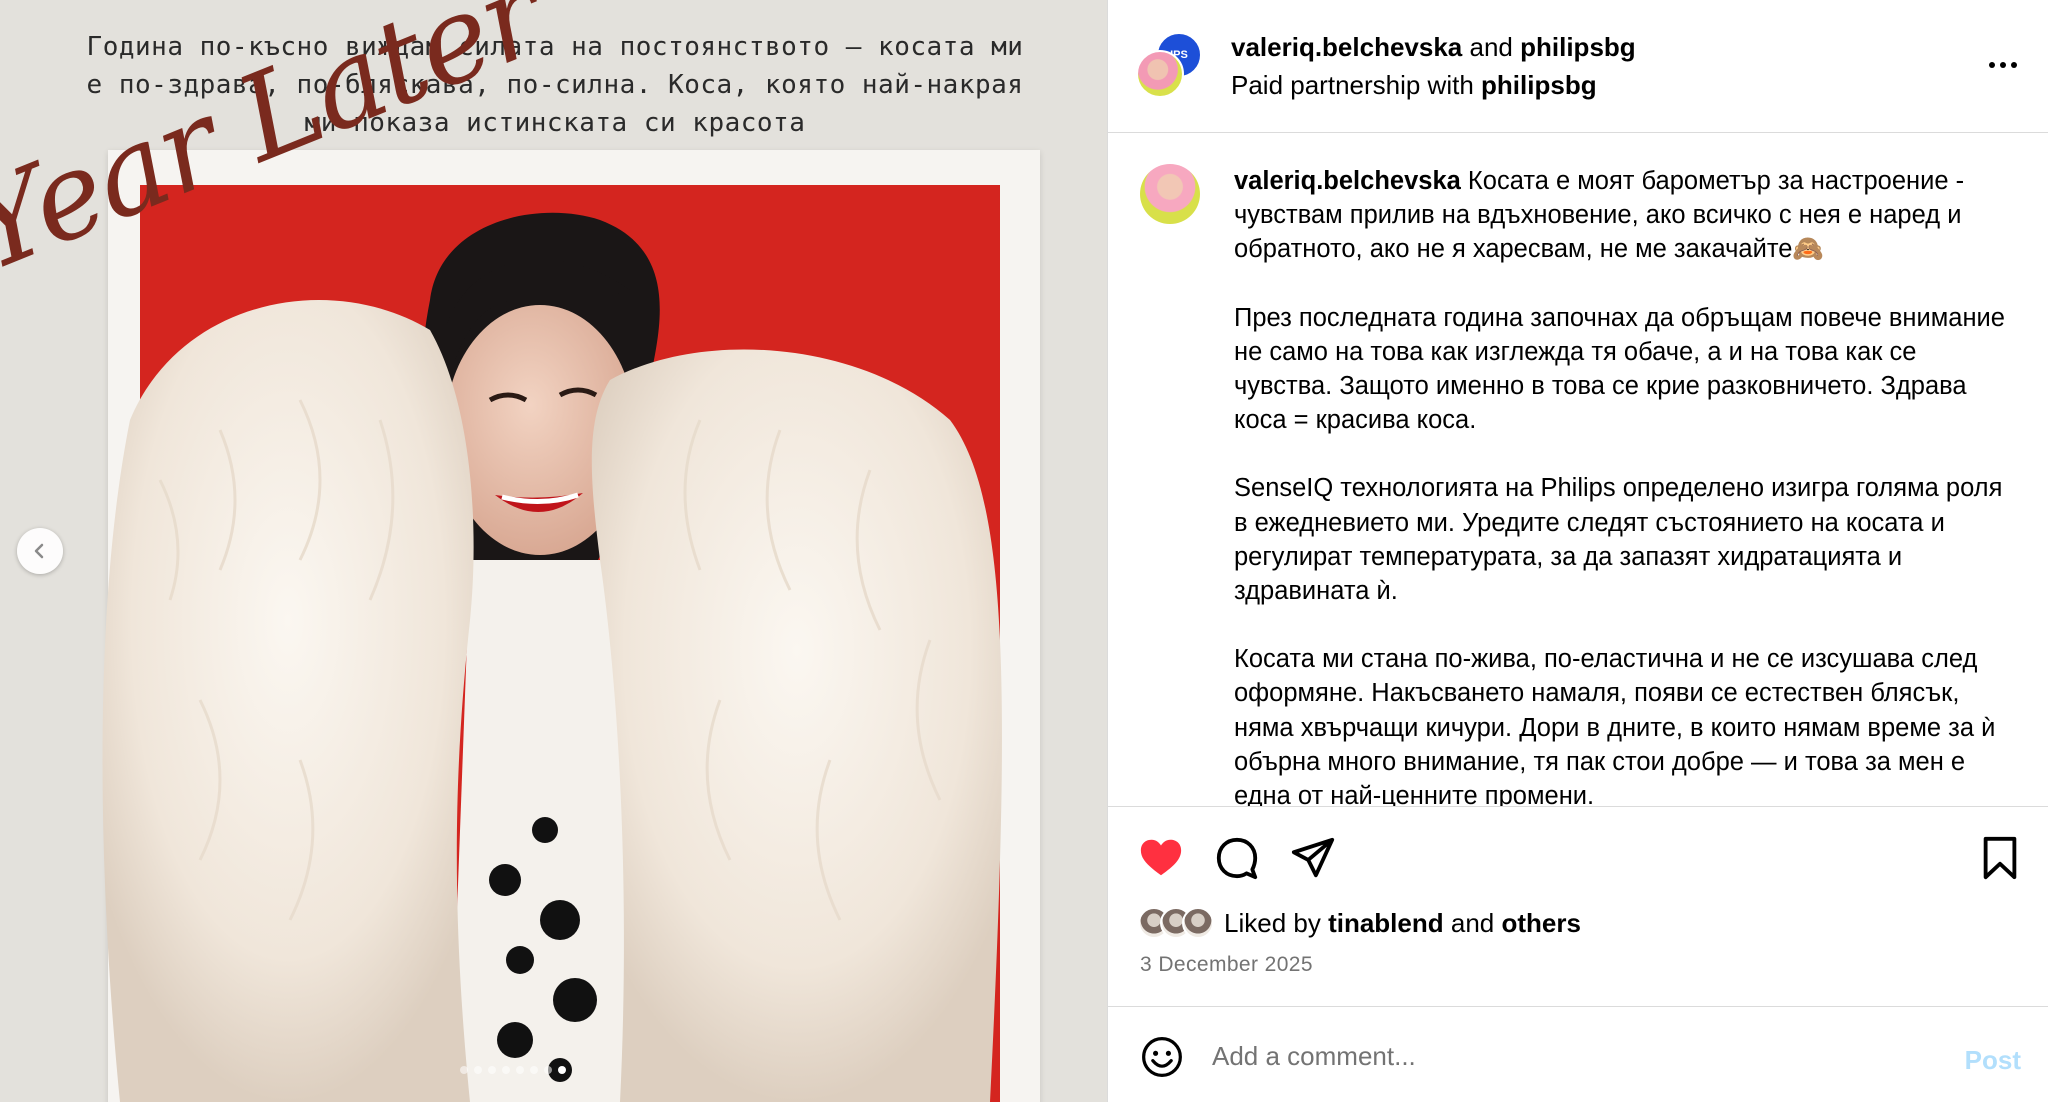 The height and width of the screenshot is (1102, 2048). What do you see at coordinates (1352, 85) in the screenshot?
I see `partnership-label: Paid partnership with` at bounding box center [1352, 85].